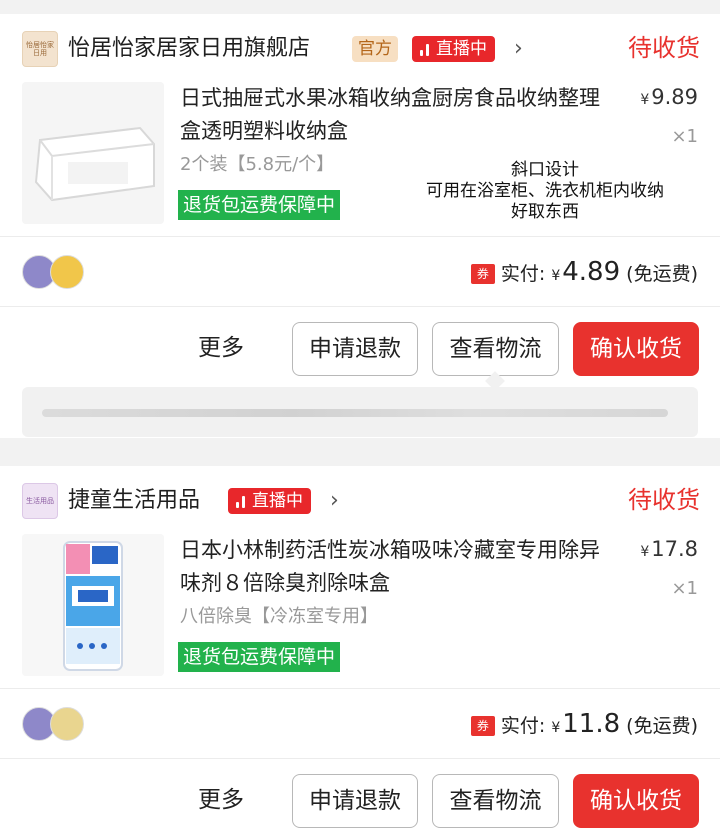 This screenshot has width=720, height=838. Describe the element at coordinates (40, 49) in the screenshot. I see `shop-logo: 怡居怡家日用` at that location.